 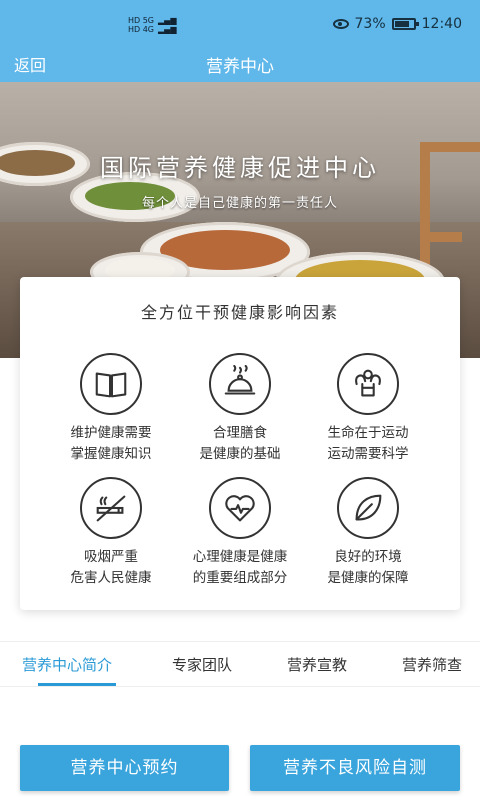 I want to click on battery-icon, so click(x=405, y=24).